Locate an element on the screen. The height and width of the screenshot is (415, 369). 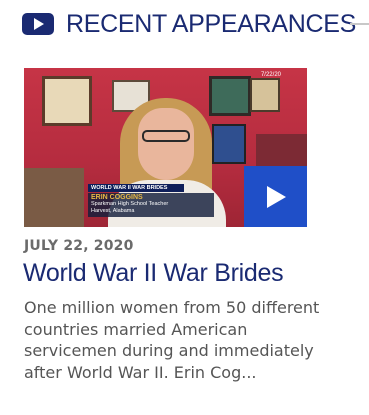
lower-third-name: ERIN COGGINS is located at coordinates (117, 197).